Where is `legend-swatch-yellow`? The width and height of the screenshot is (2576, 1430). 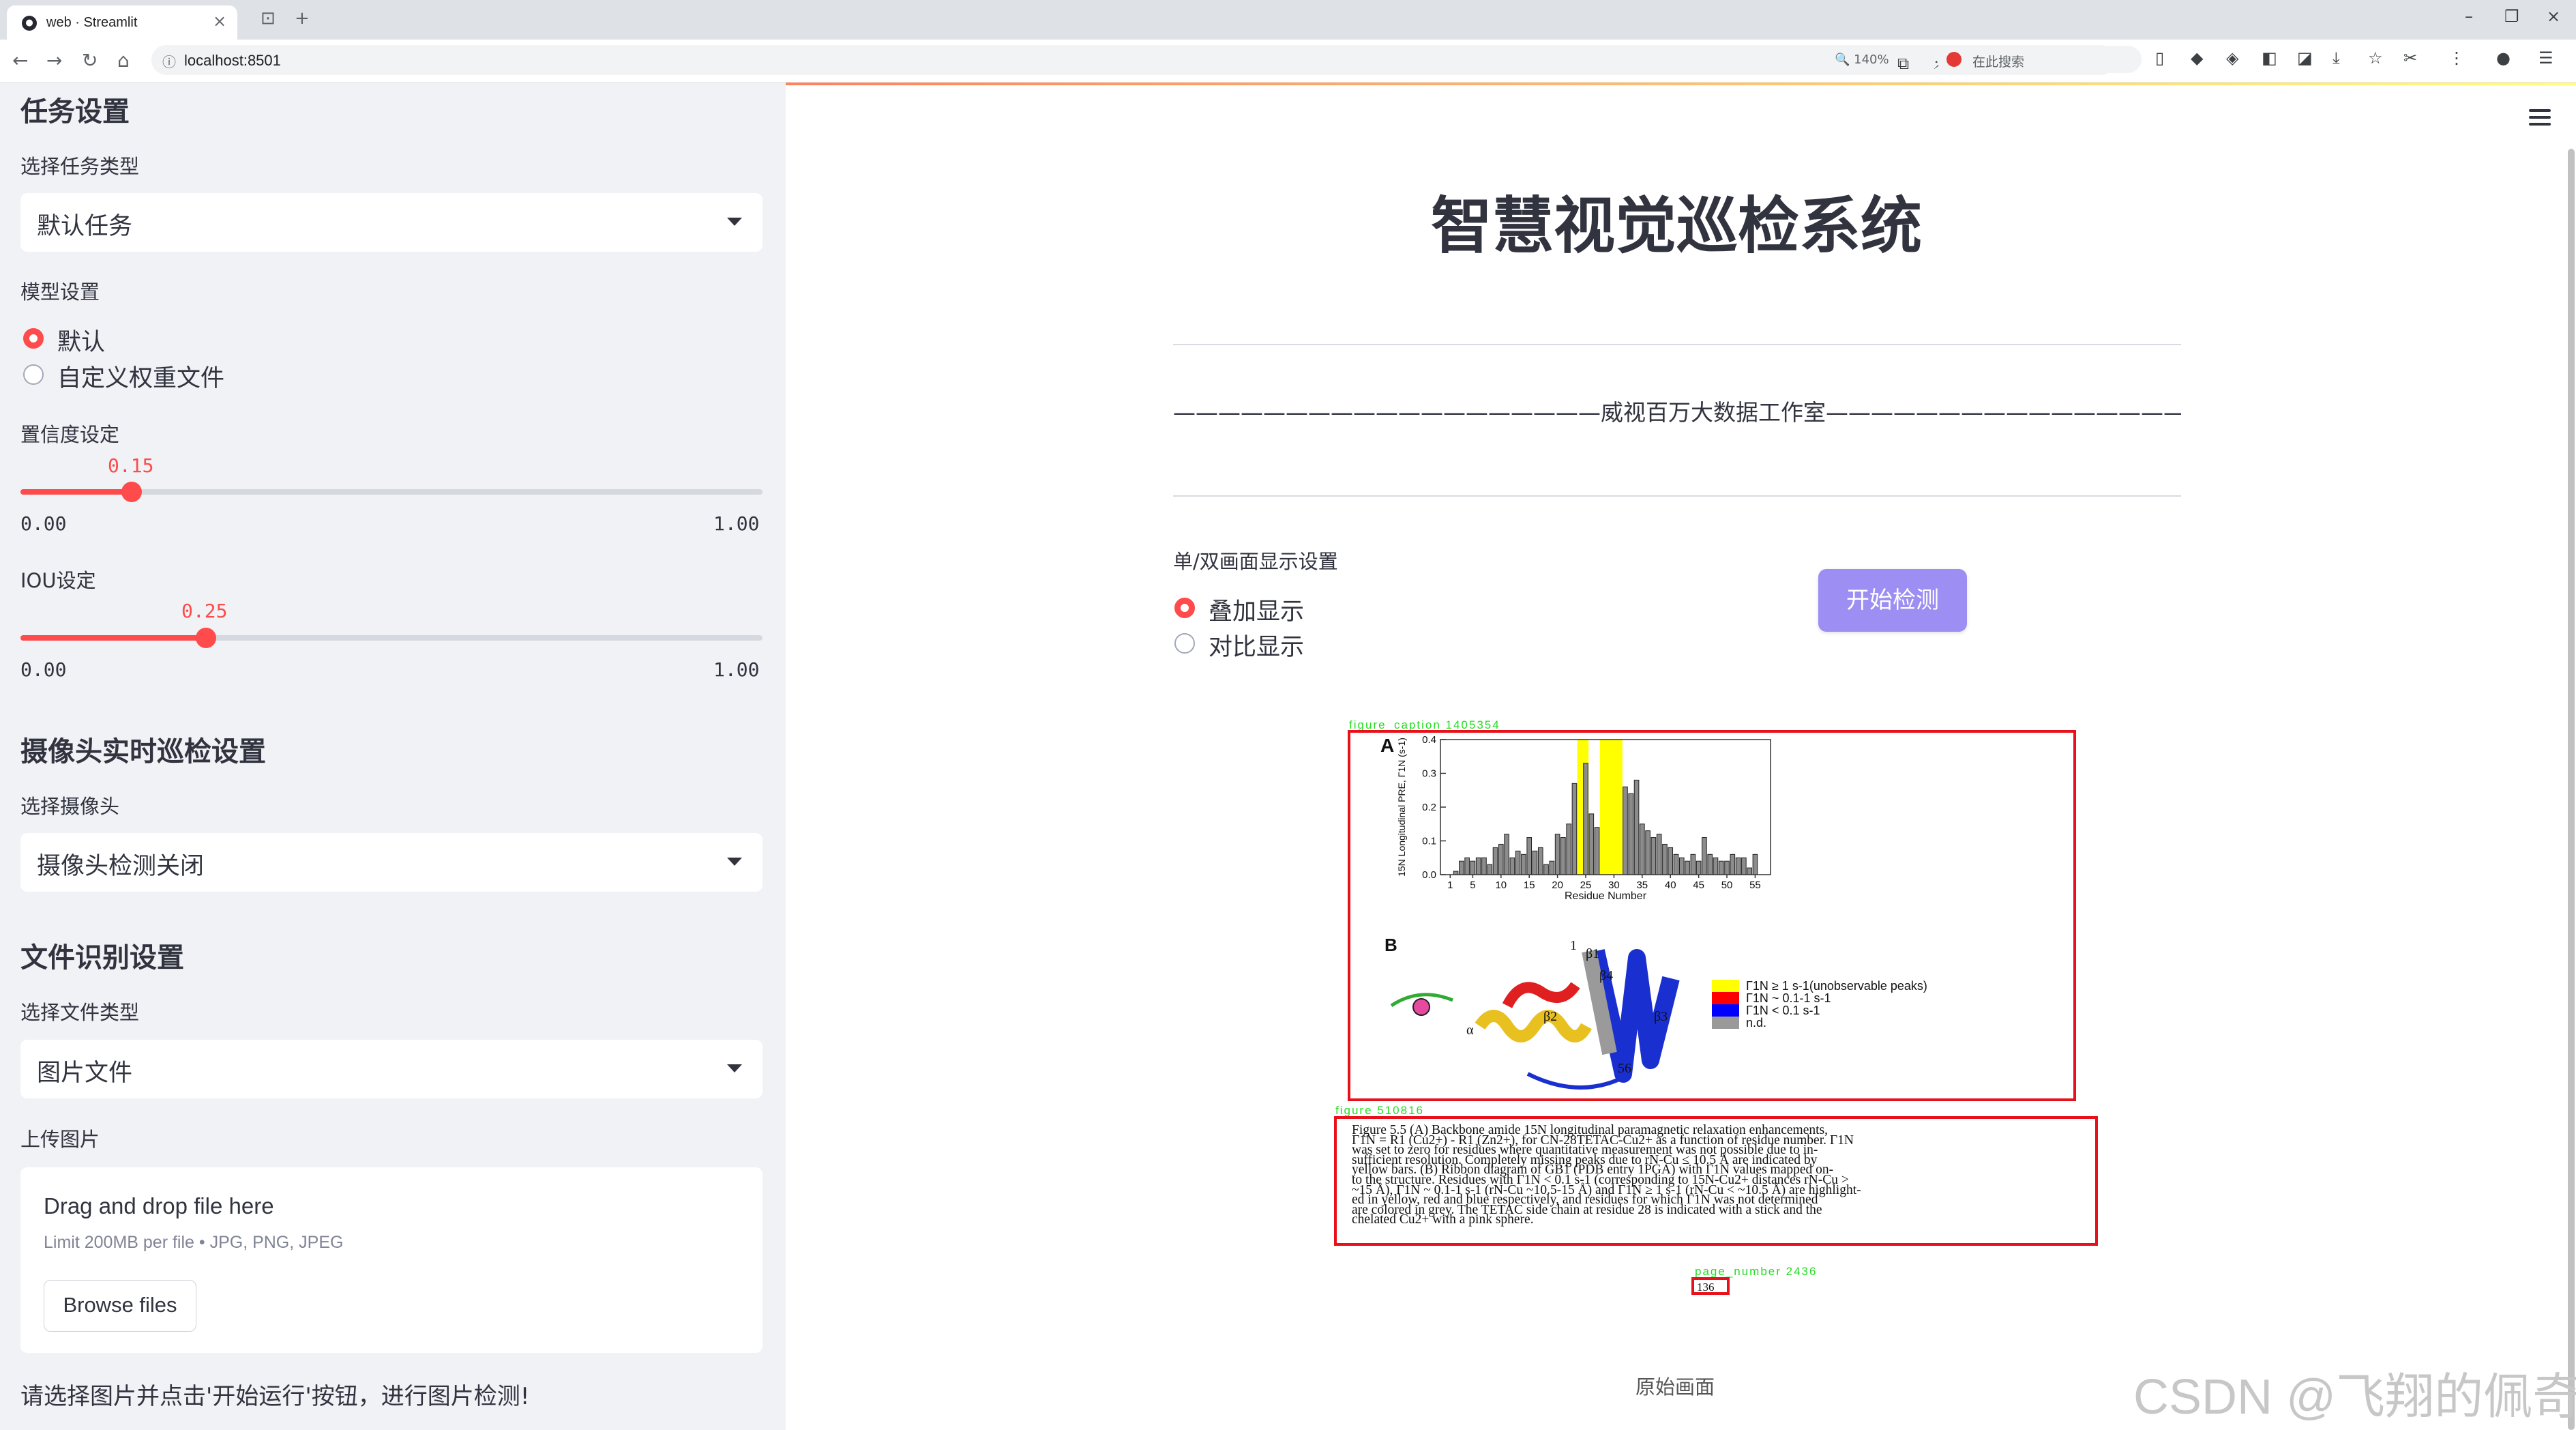 legend-swatch-yellow is located at coordinates (1725, 986).